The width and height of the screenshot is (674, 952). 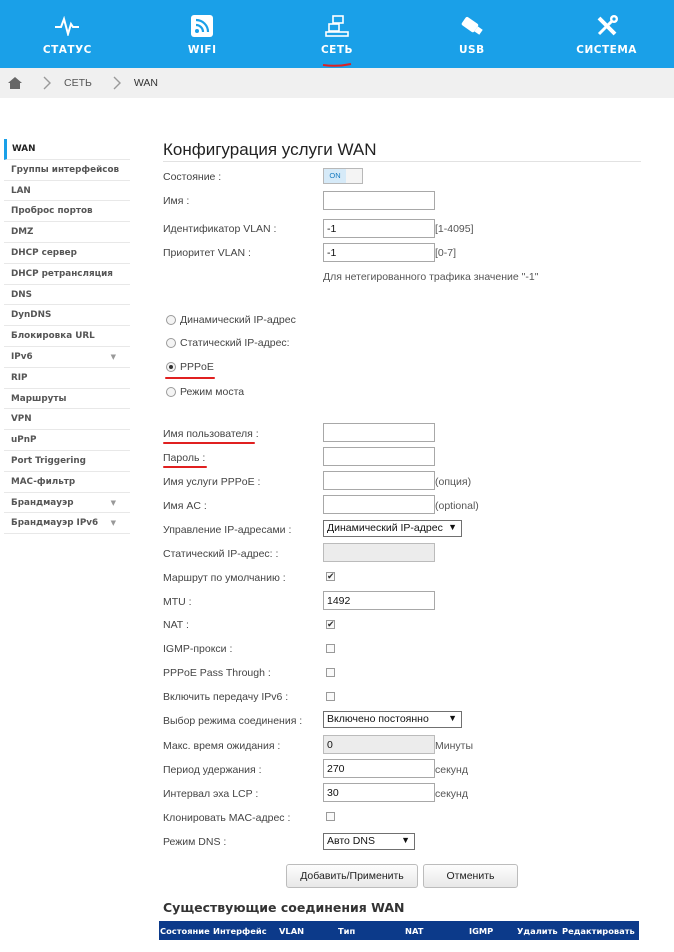 I want to click on sidebar-item-mac-filter: MAC-фильтр, so click(x=67, y=482).